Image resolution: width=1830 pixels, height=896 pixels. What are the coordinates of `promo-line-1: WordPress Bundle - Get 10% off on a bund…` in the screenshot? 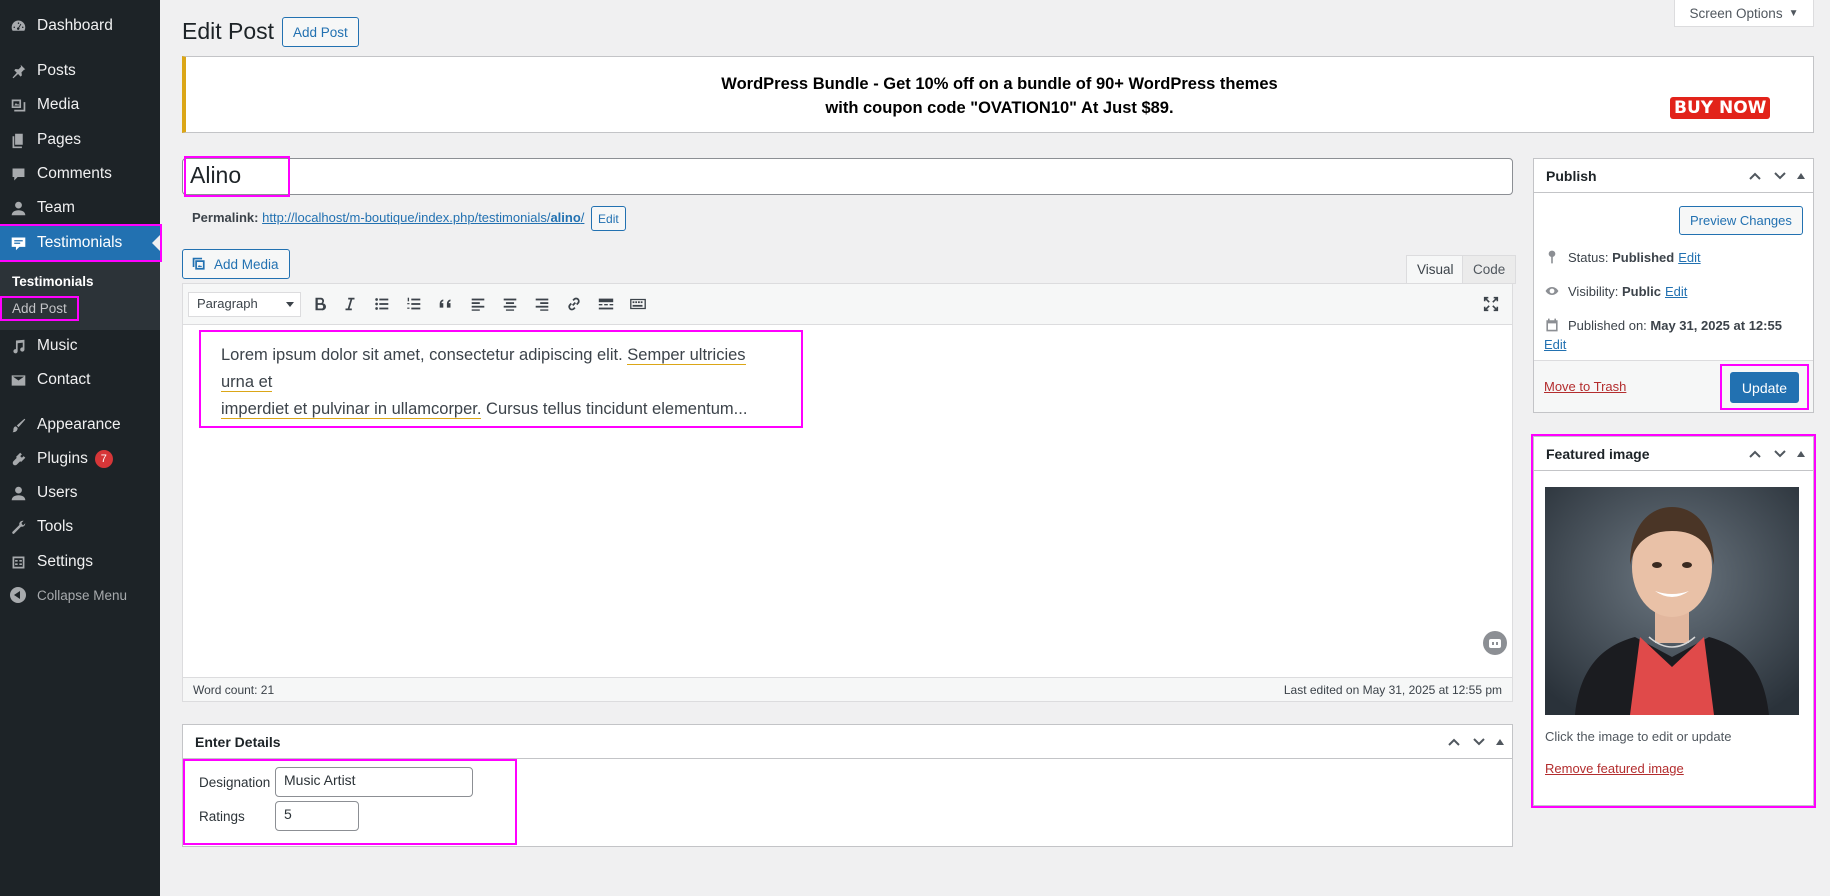 It's located at (999, 84).